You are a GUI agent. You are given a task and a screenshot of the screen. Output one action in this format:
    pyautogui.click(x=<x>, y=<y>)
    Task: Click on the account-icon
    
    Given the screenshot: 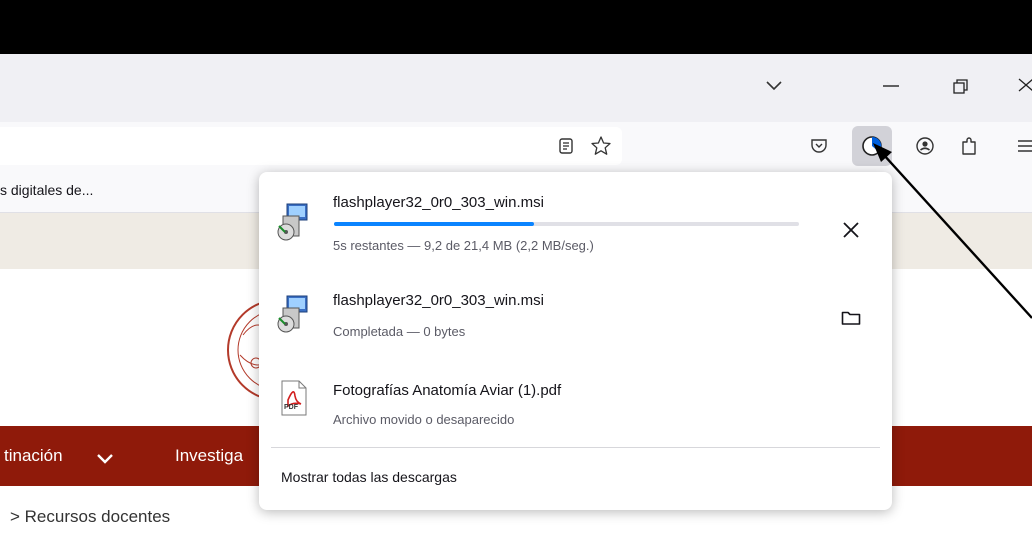 What is the action you would take?
    pyautogui.click(x=925, y=146)
    